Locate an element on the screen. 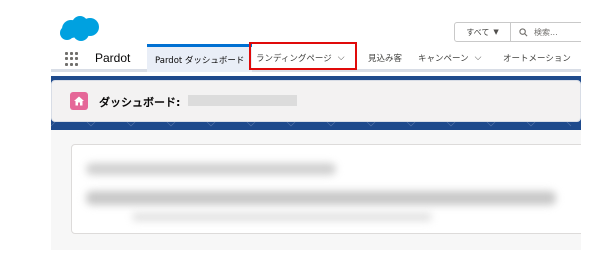  chevron-down-icon: ⌵ is located at coordinates (478, 58).